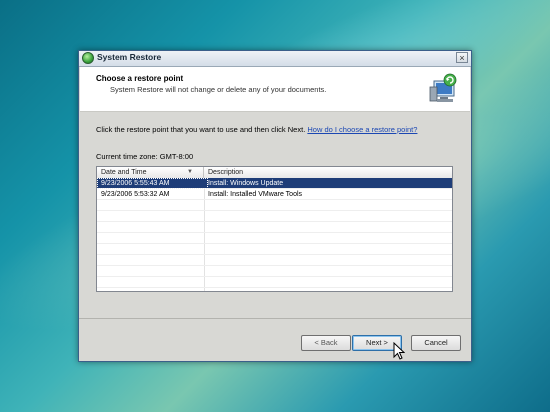  What do you see at coordinates (140, 78) in the screenshot?
I see `page-title: Choose a restore point` at bounding box center [140, 78].